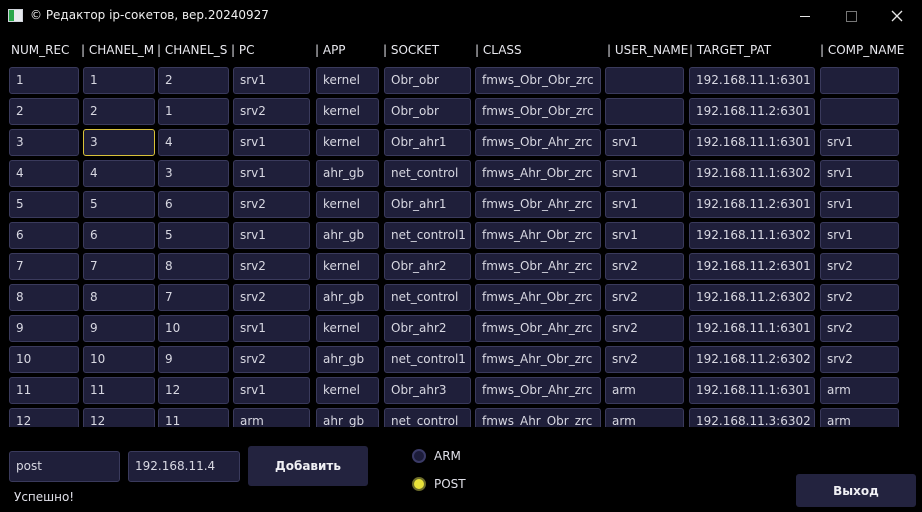  What do you see at coordinates (44, 297) in the screenshot?
I see `cell-num-rec: 8` at bounding box center [44, 297].